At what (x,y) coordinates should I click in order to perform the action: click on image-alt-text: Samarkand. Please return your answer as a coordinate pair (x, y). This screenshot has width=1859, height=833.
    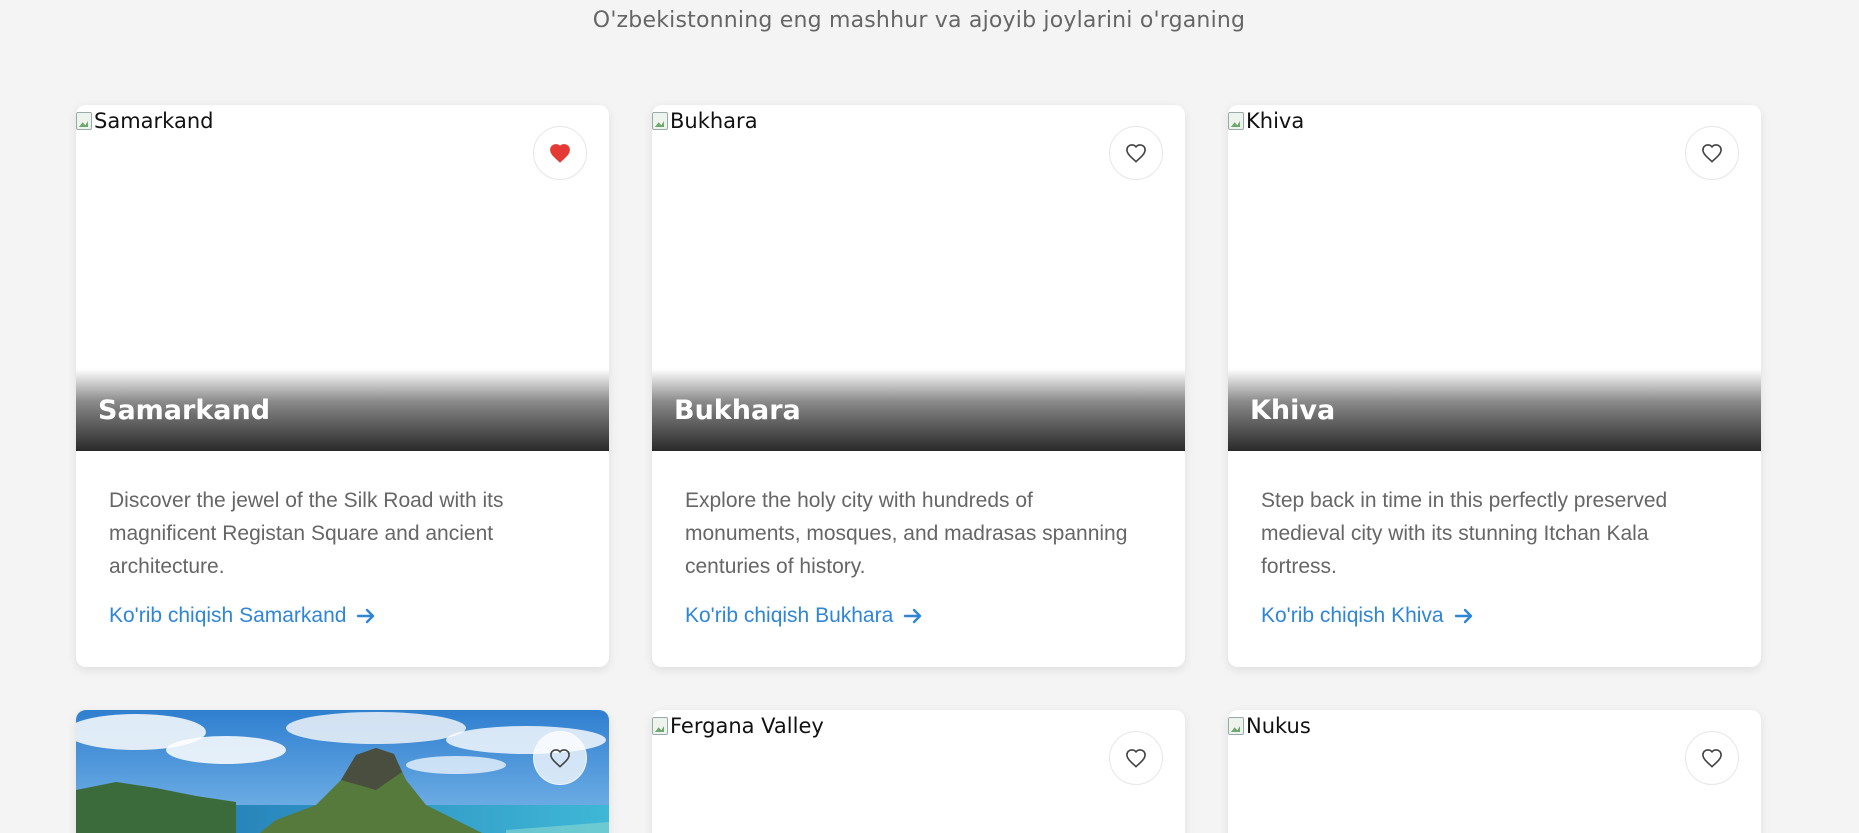
    Looking at the image, I should click on (144, 121).